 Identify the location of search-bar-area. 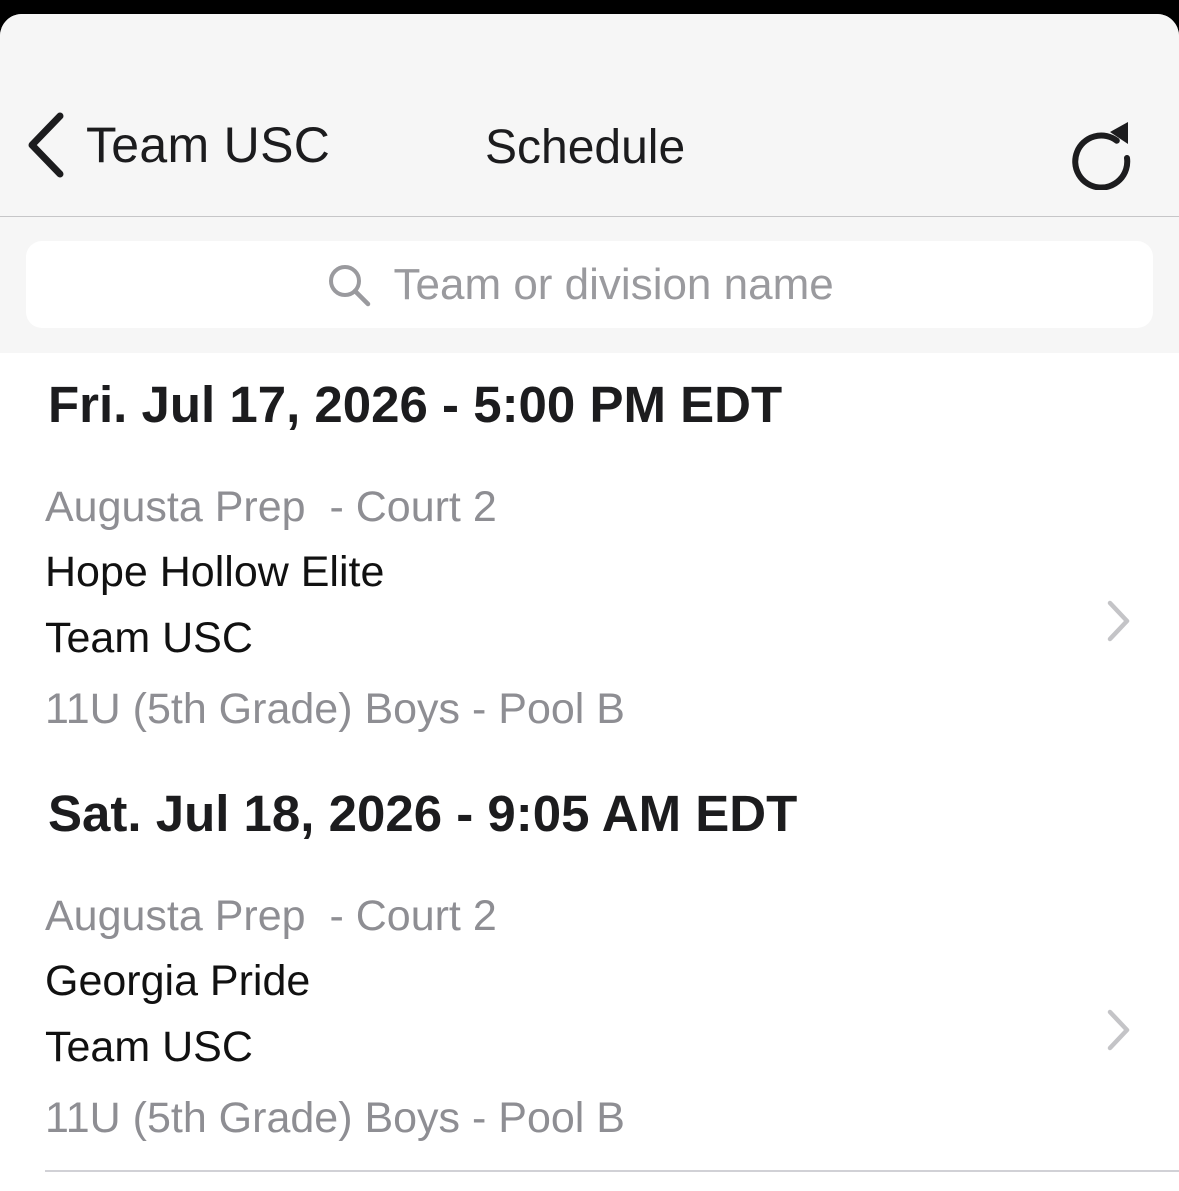
(589, 285).